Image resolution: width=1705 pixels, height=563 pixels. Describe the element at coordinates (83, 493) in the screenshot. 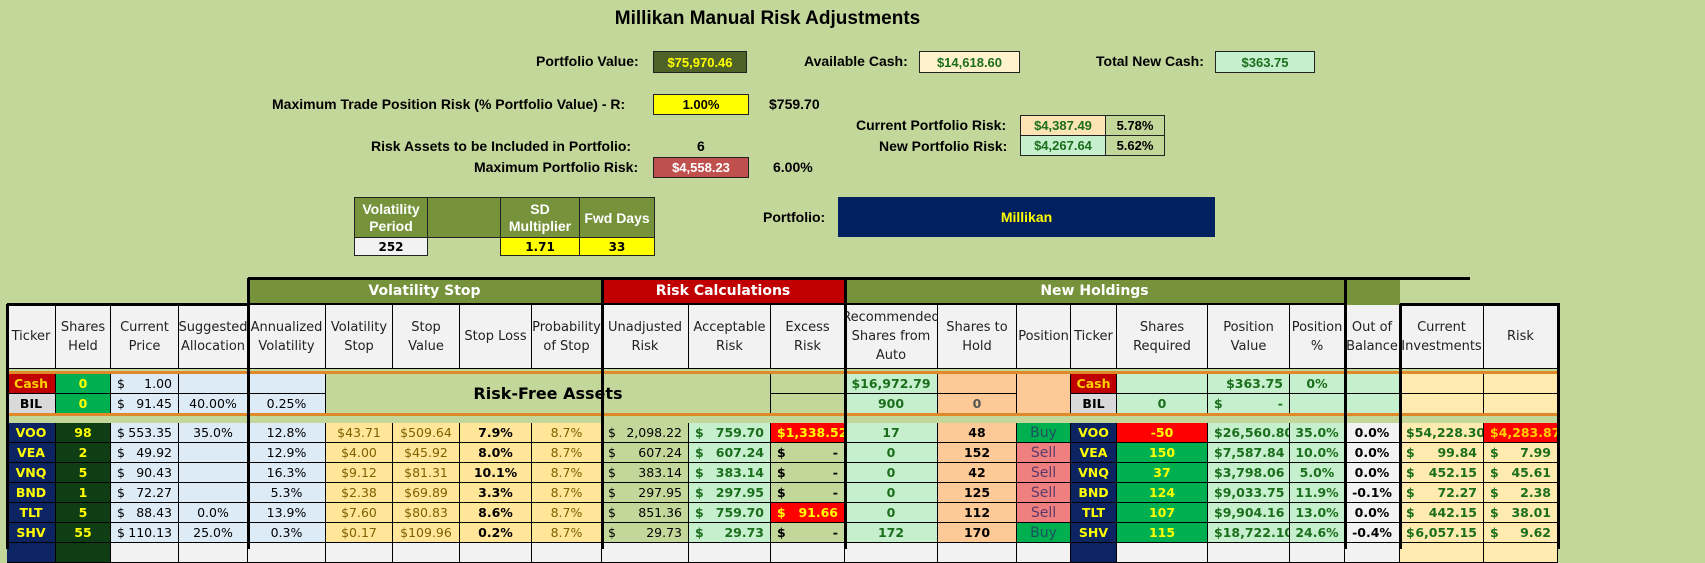

I see `shares-held-cell: 1` at that location.